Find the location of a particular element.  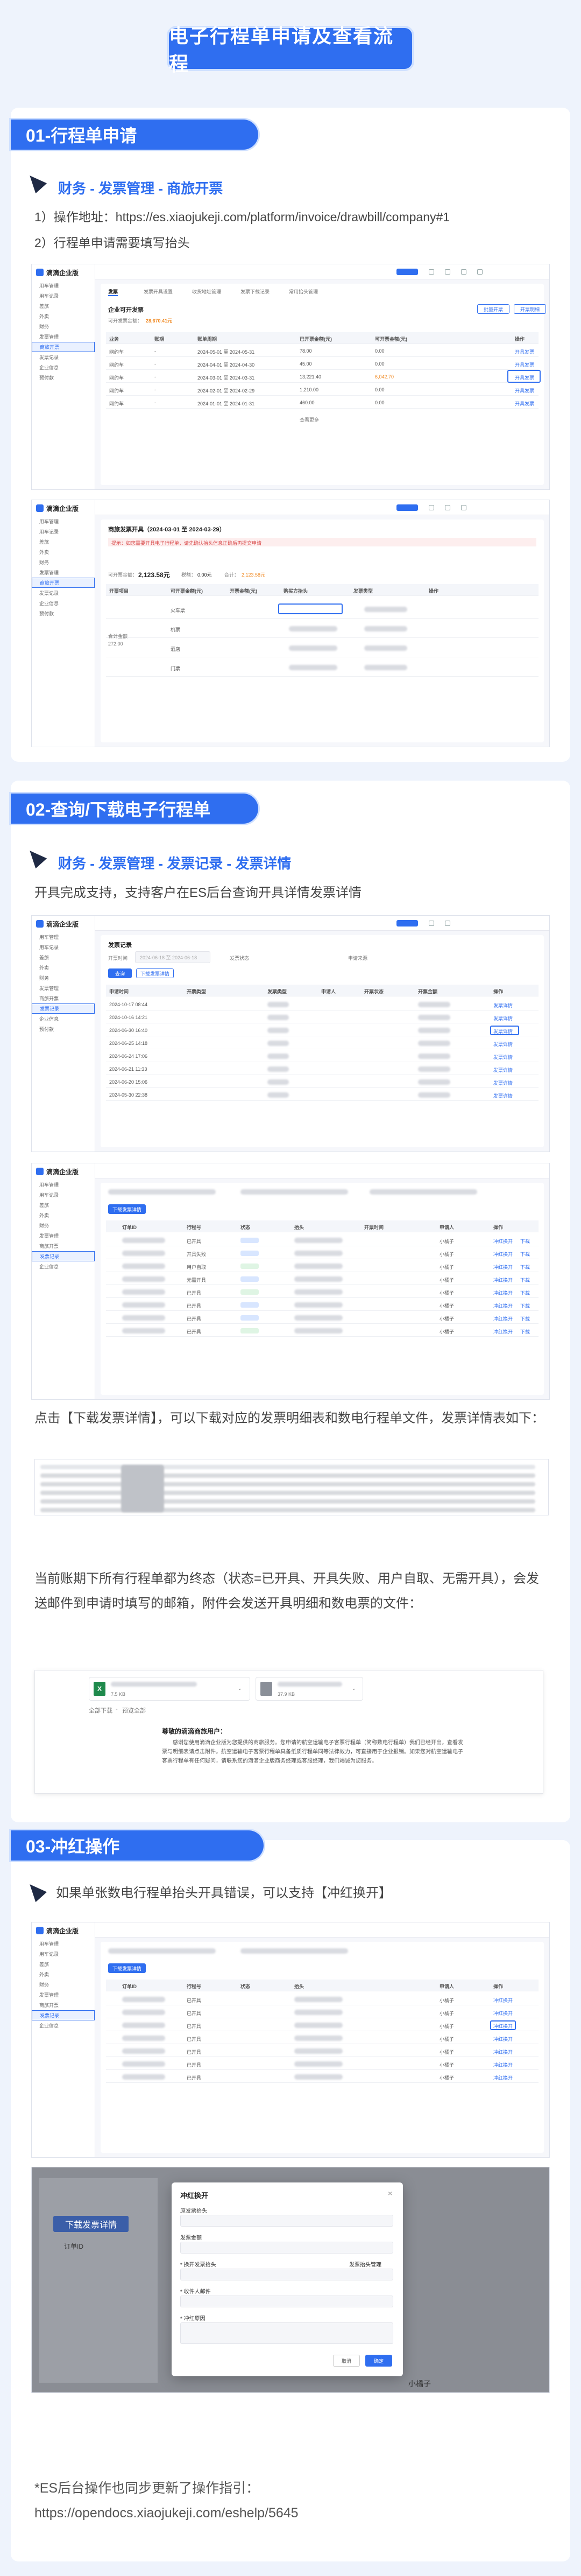

mock-table-header: 业务 账期 账单周期 已开票金额(元) 可开票金额(元) 操作 is located at coordinates (322, 338).